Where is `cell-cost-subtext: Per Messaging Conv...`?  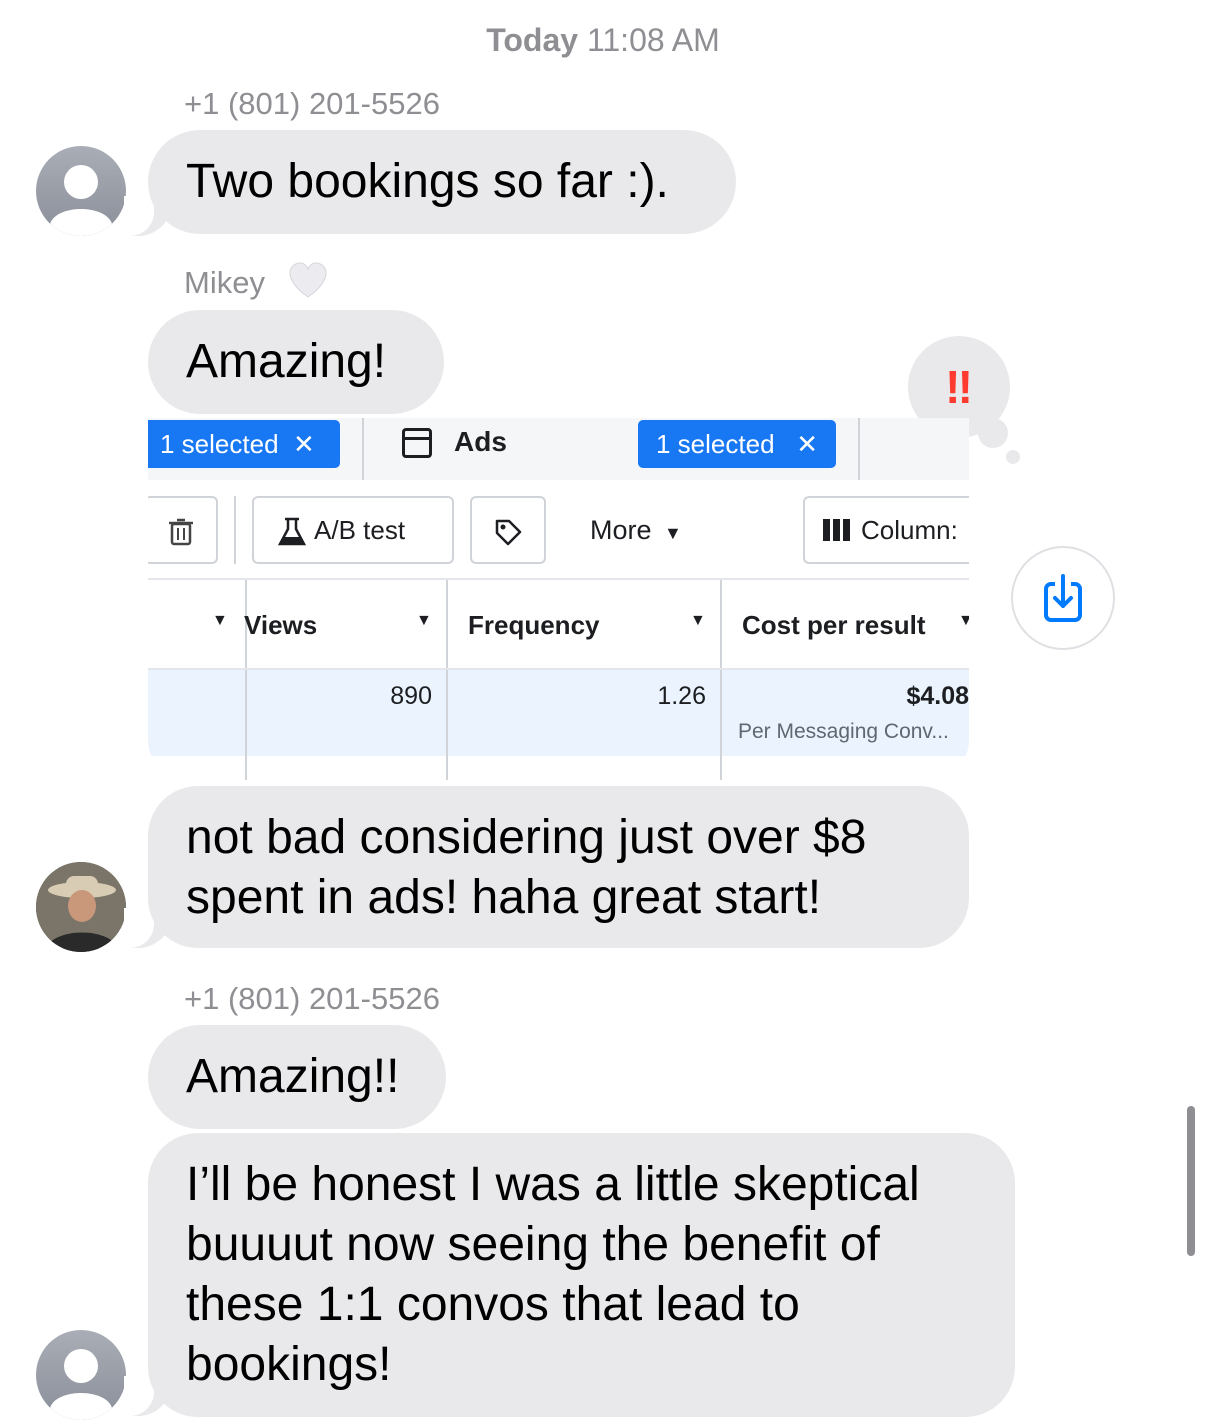 cell-cost-subtext: Per Messaging Conv... is located at coordinates (843, 731).